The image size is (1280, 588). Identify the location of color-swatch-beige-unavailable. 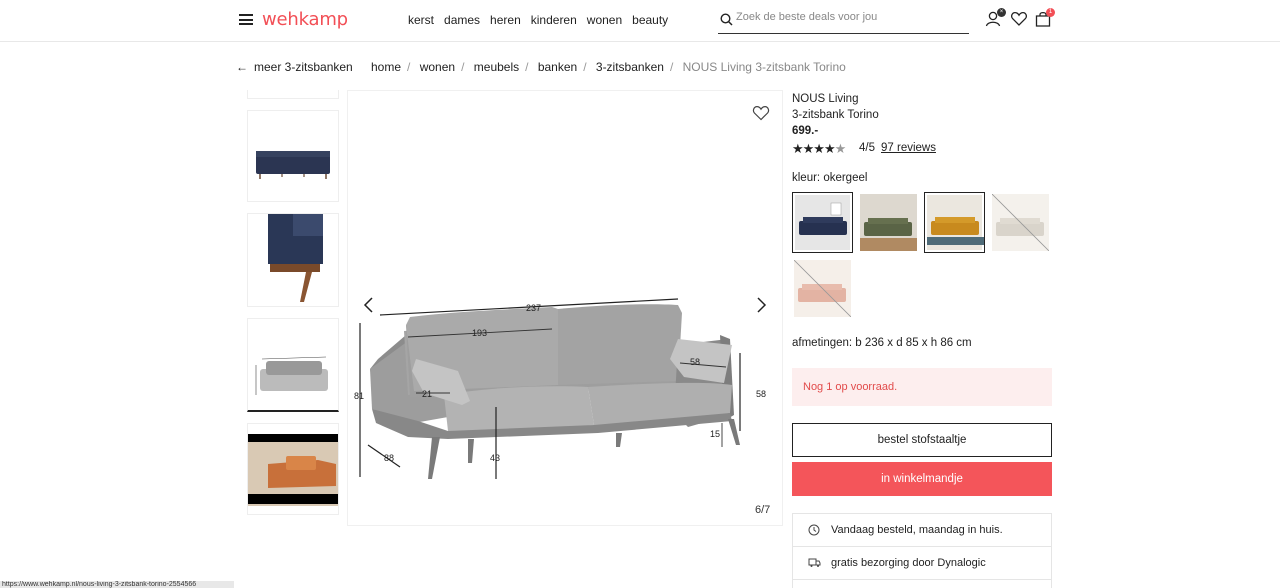
(1020, 222).